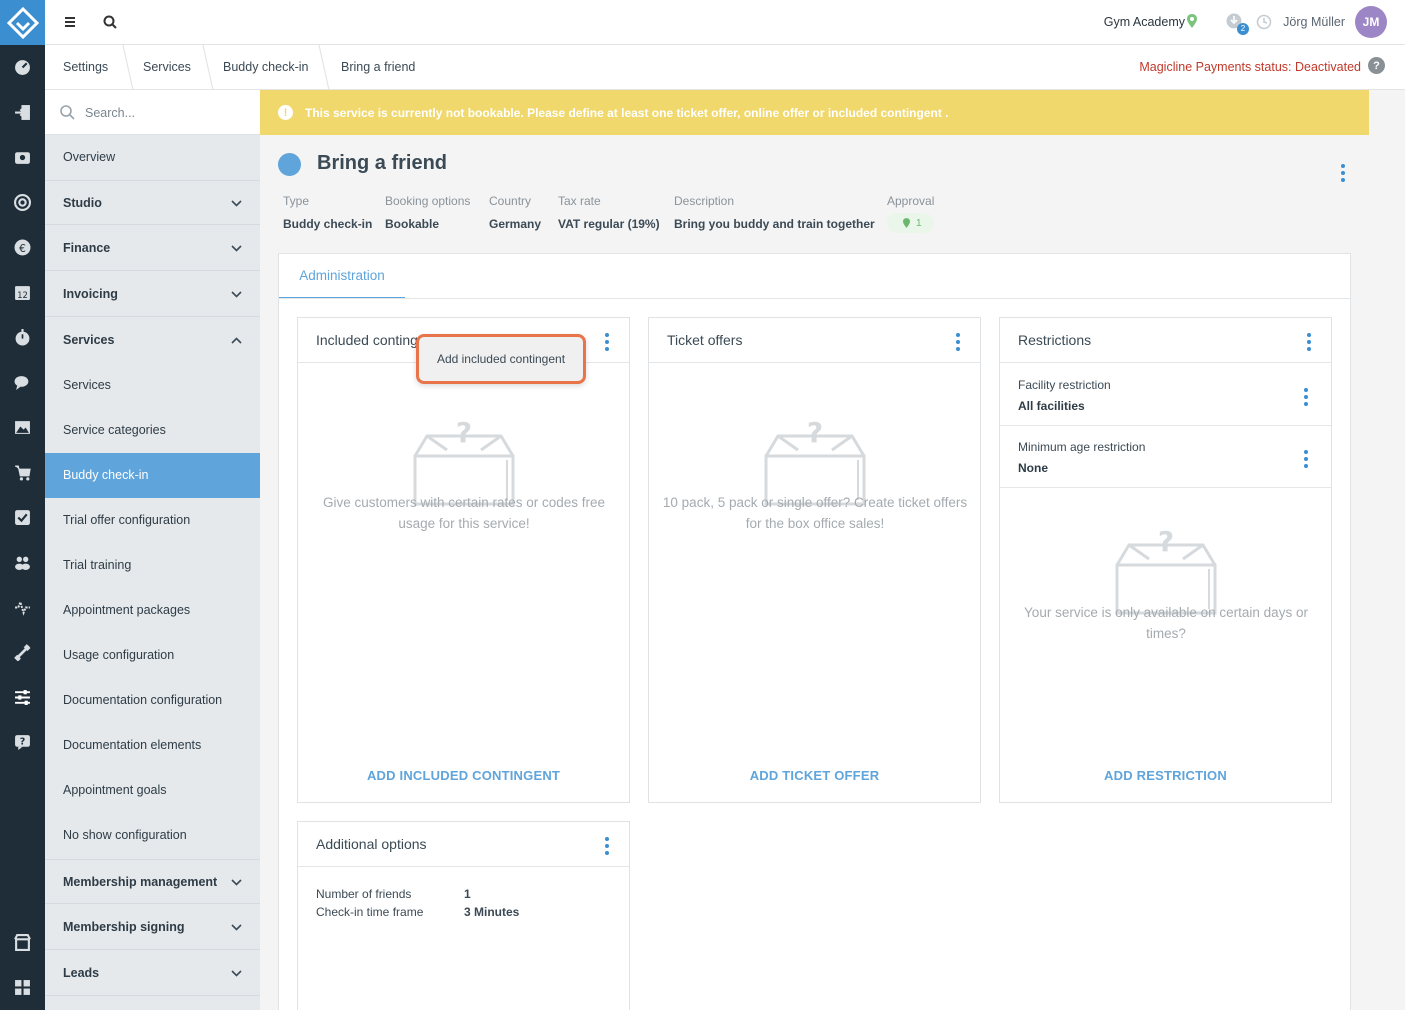  What do you see at coordinates (22, 112) in the screenshot?
I see `check-in-icon` at bounding box center [22, 112].